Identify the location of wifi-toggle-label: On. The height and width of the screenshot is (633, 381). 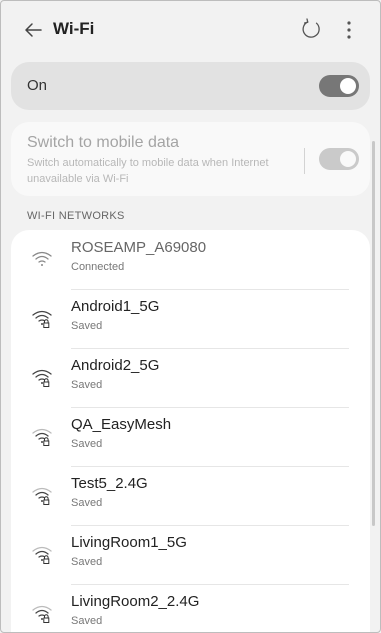
(37, 85).